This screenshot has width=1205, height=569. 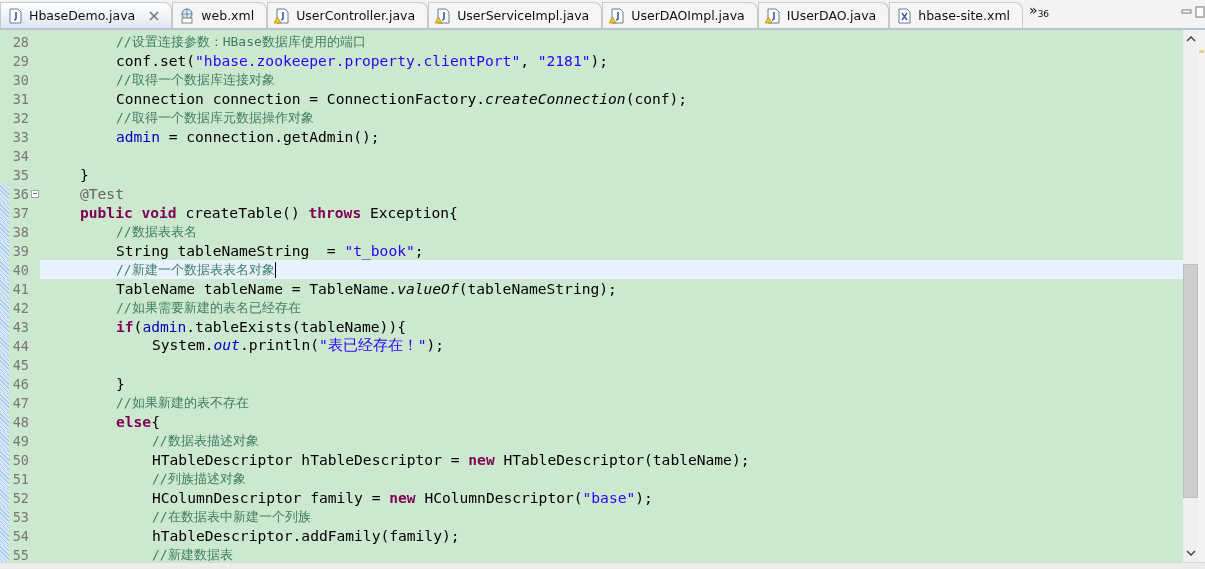 I want to click on code-line: HColumnDescriptor family = new HColumnDescriptor("base");, so click(x=402, y=497).